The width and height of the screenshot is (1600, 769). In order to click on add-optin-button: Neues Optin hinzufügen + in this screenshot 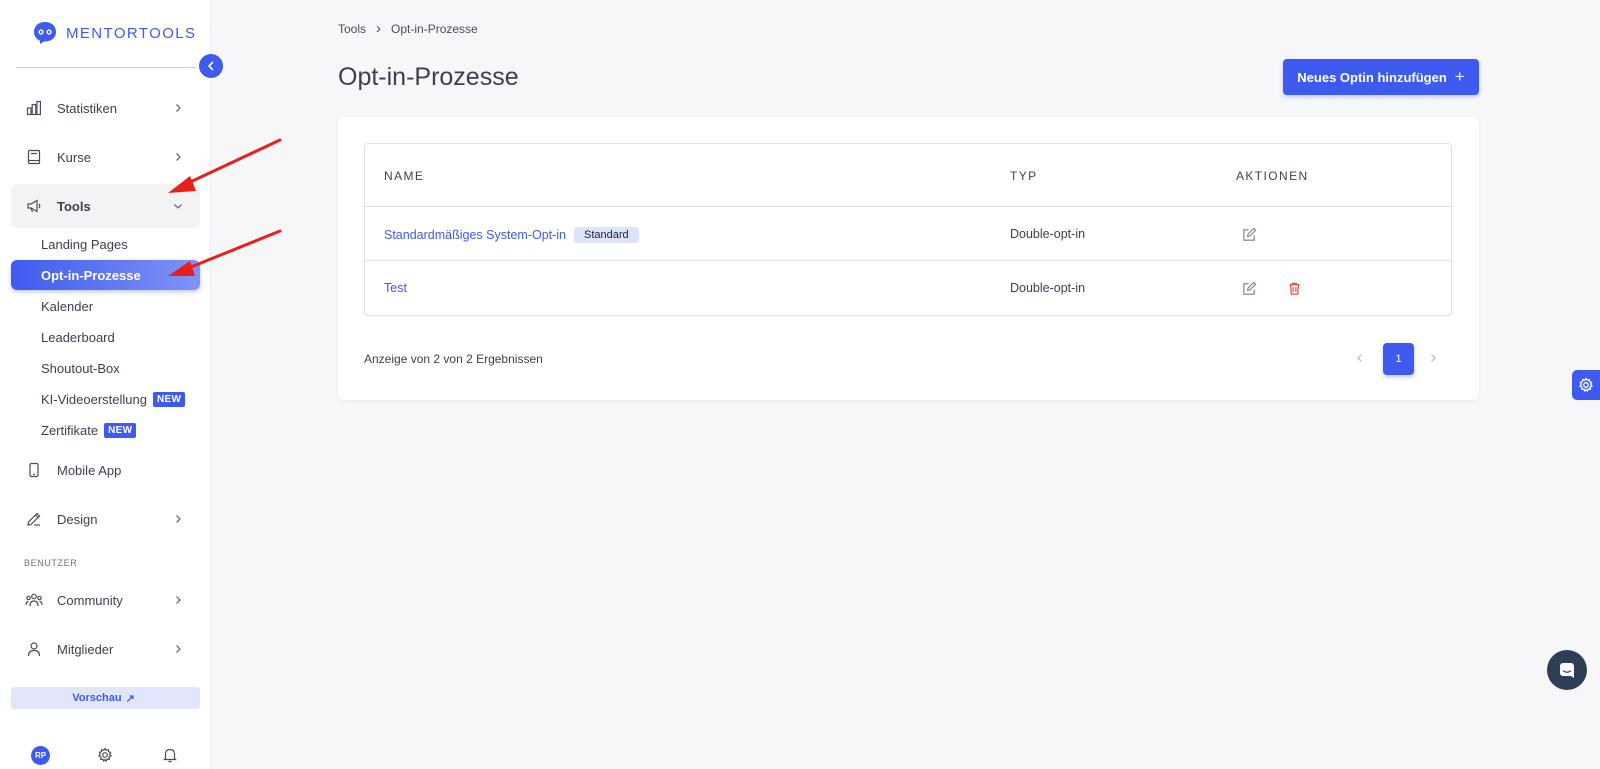, I will do `click(1381, 77)`.